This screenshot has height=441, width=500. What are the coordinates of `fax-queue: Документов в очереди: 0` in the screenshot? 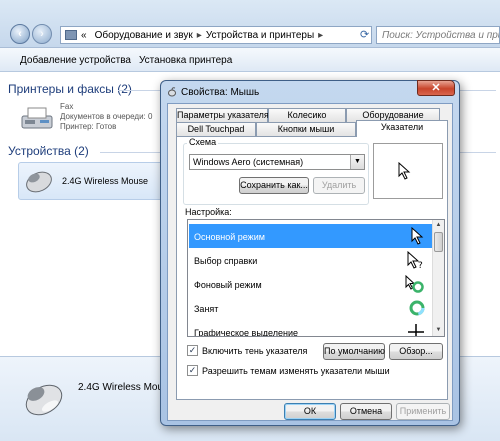 It's located at (106, 116).